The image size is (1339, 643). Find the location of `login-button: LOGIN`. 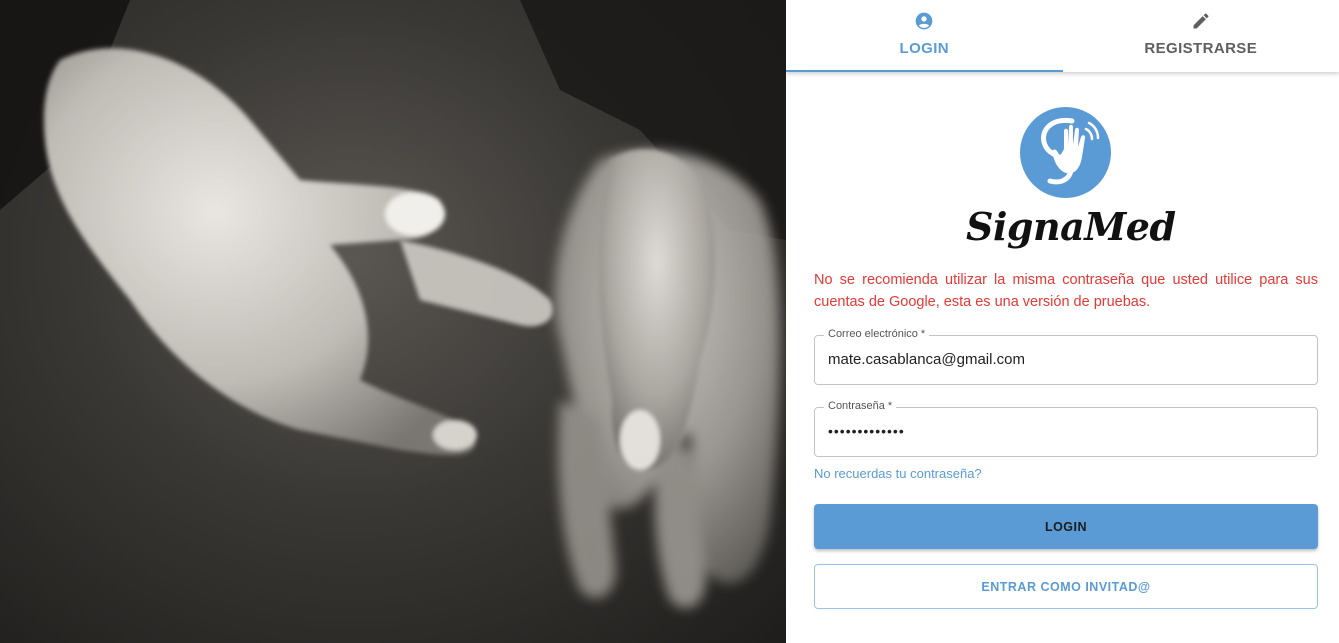

login-button: LOGIN is located at coordinates (1066, 526).